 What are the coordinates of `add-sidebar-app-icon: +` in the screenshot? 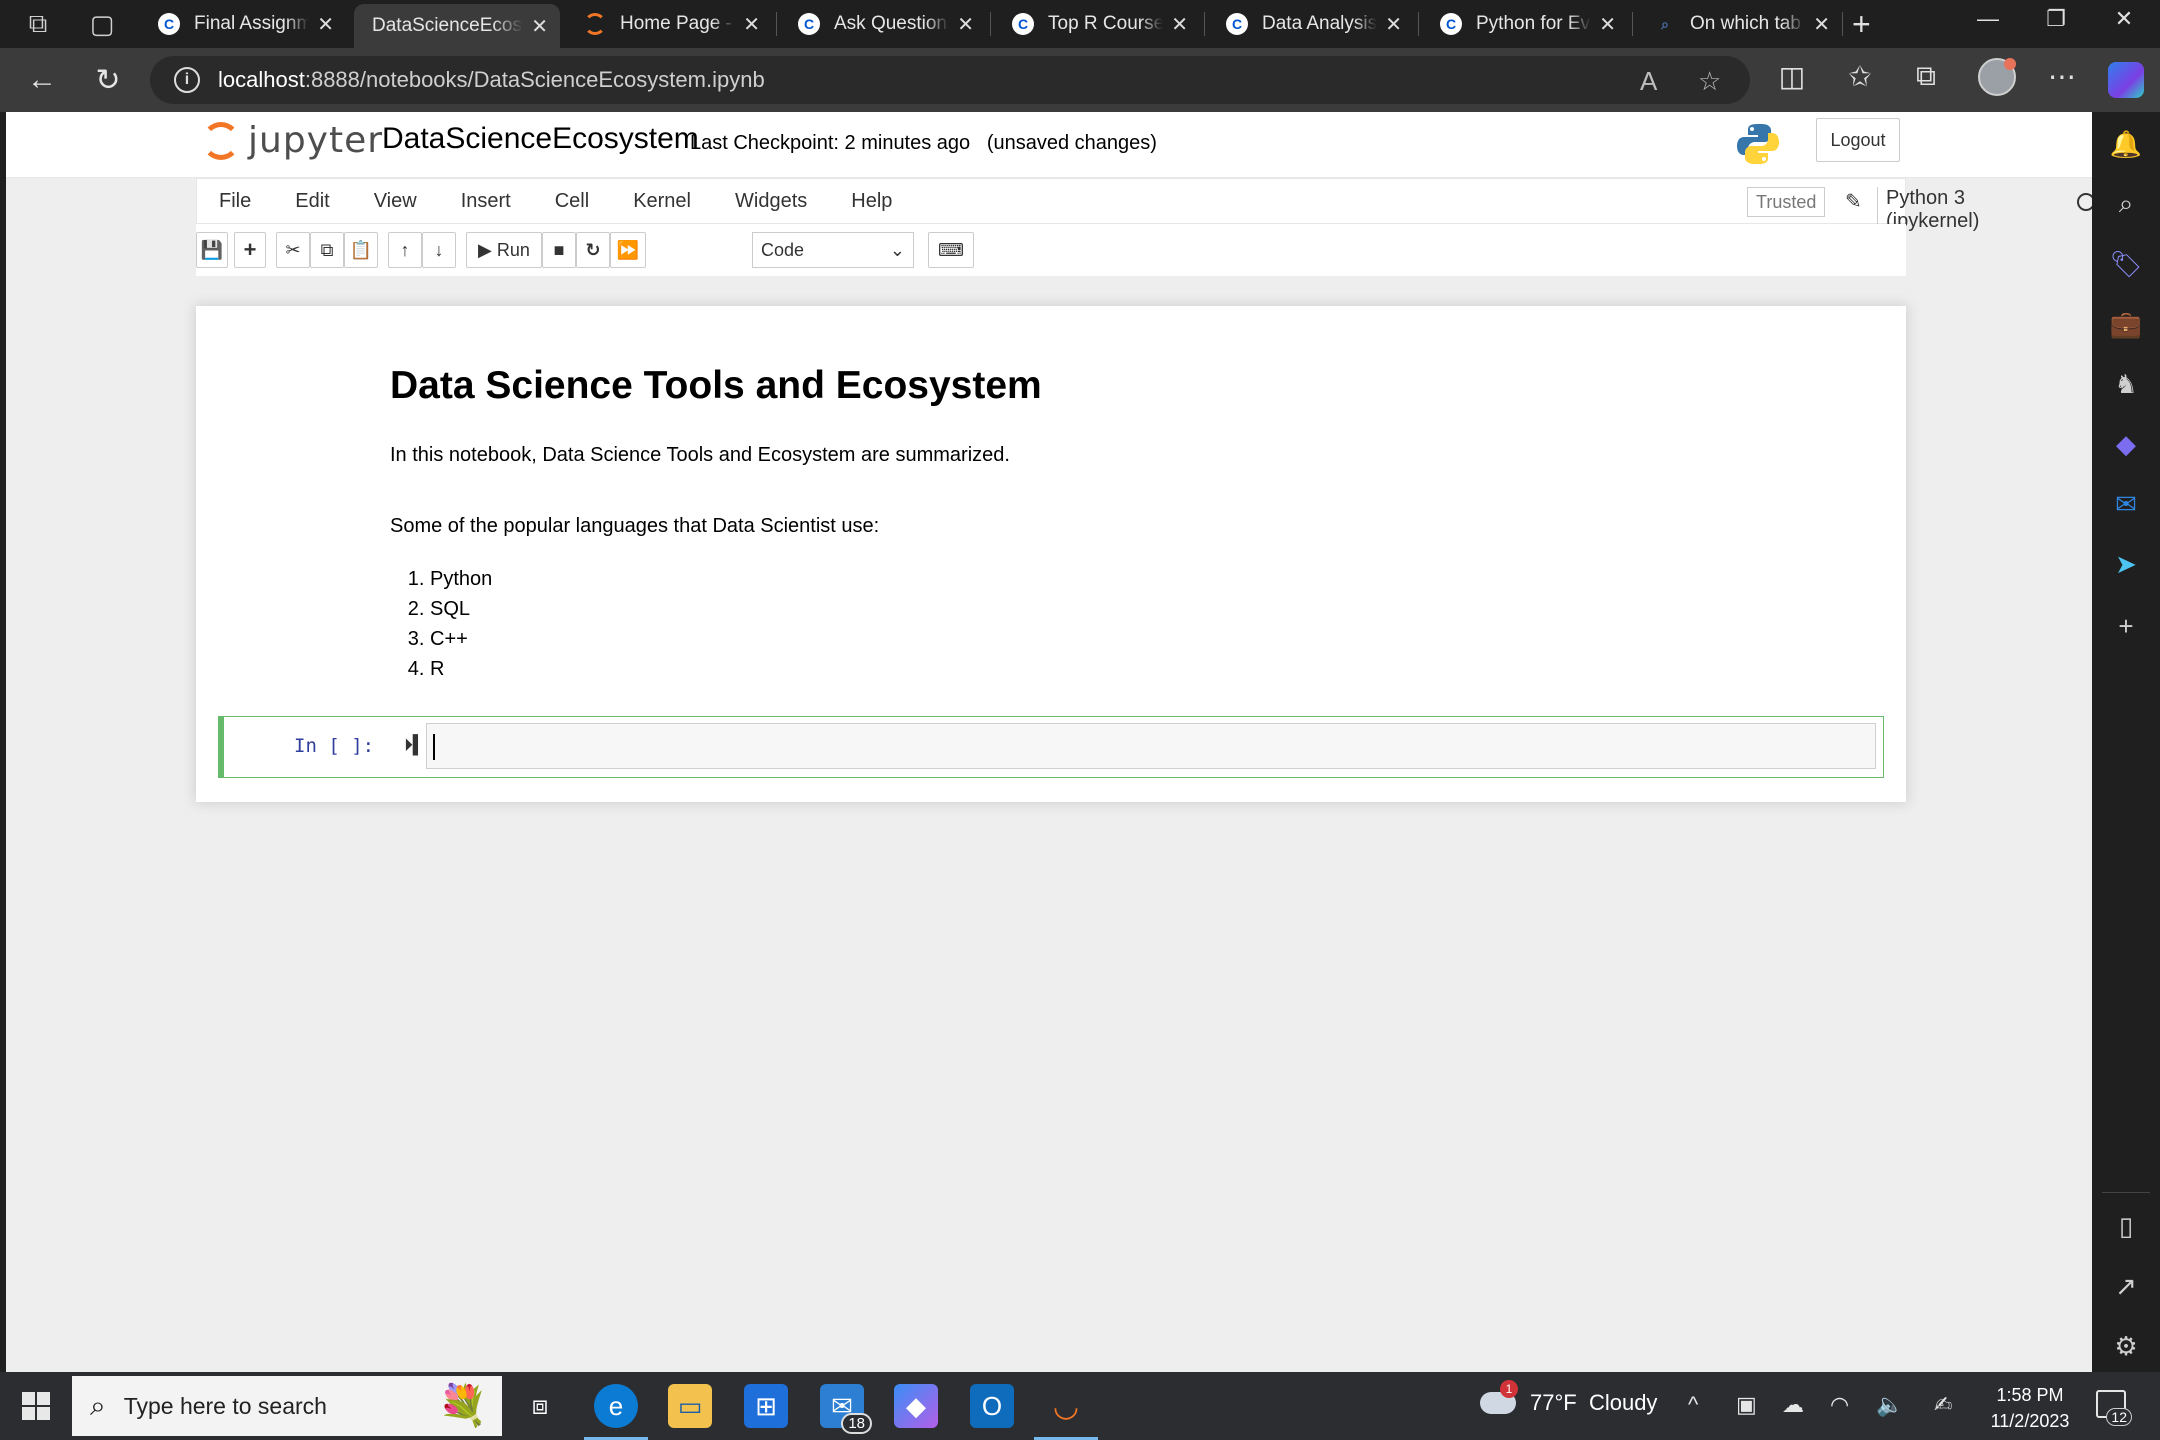 It's located at (2126, 626).